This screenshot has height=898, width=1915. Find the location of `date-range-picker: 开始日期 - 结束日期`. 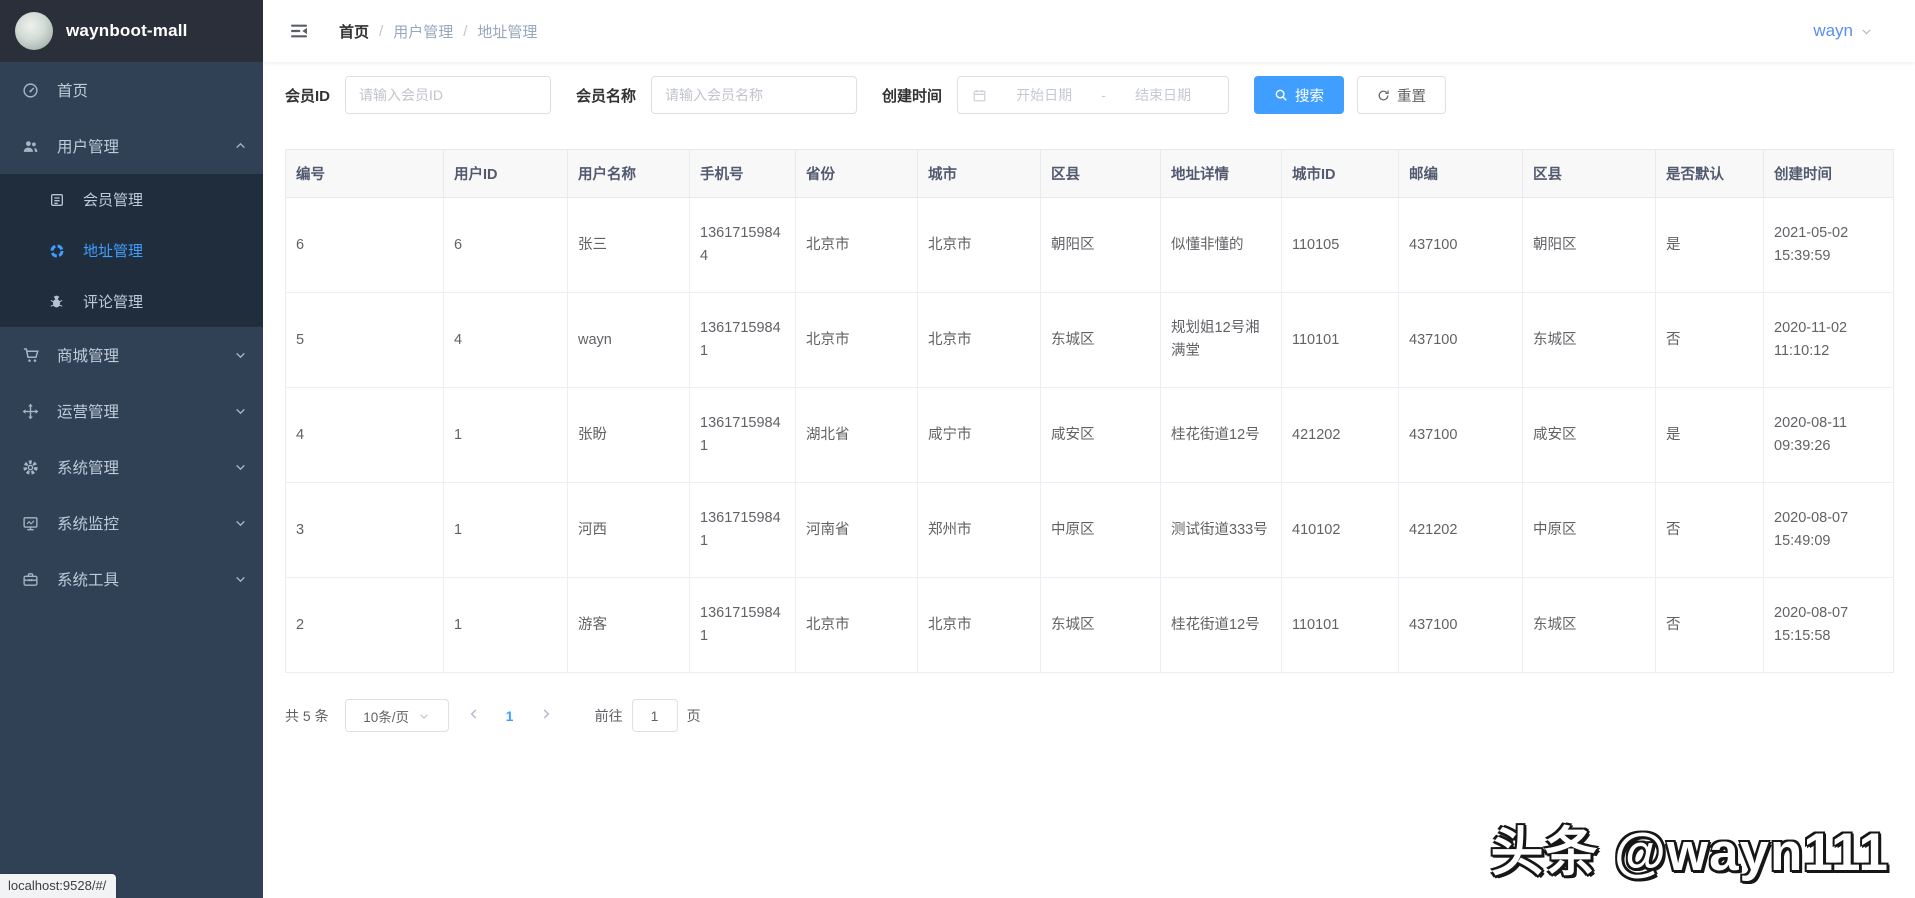

date-range-picker: 开始日期 - 结束日期 is located at coordinates (1093, 95).